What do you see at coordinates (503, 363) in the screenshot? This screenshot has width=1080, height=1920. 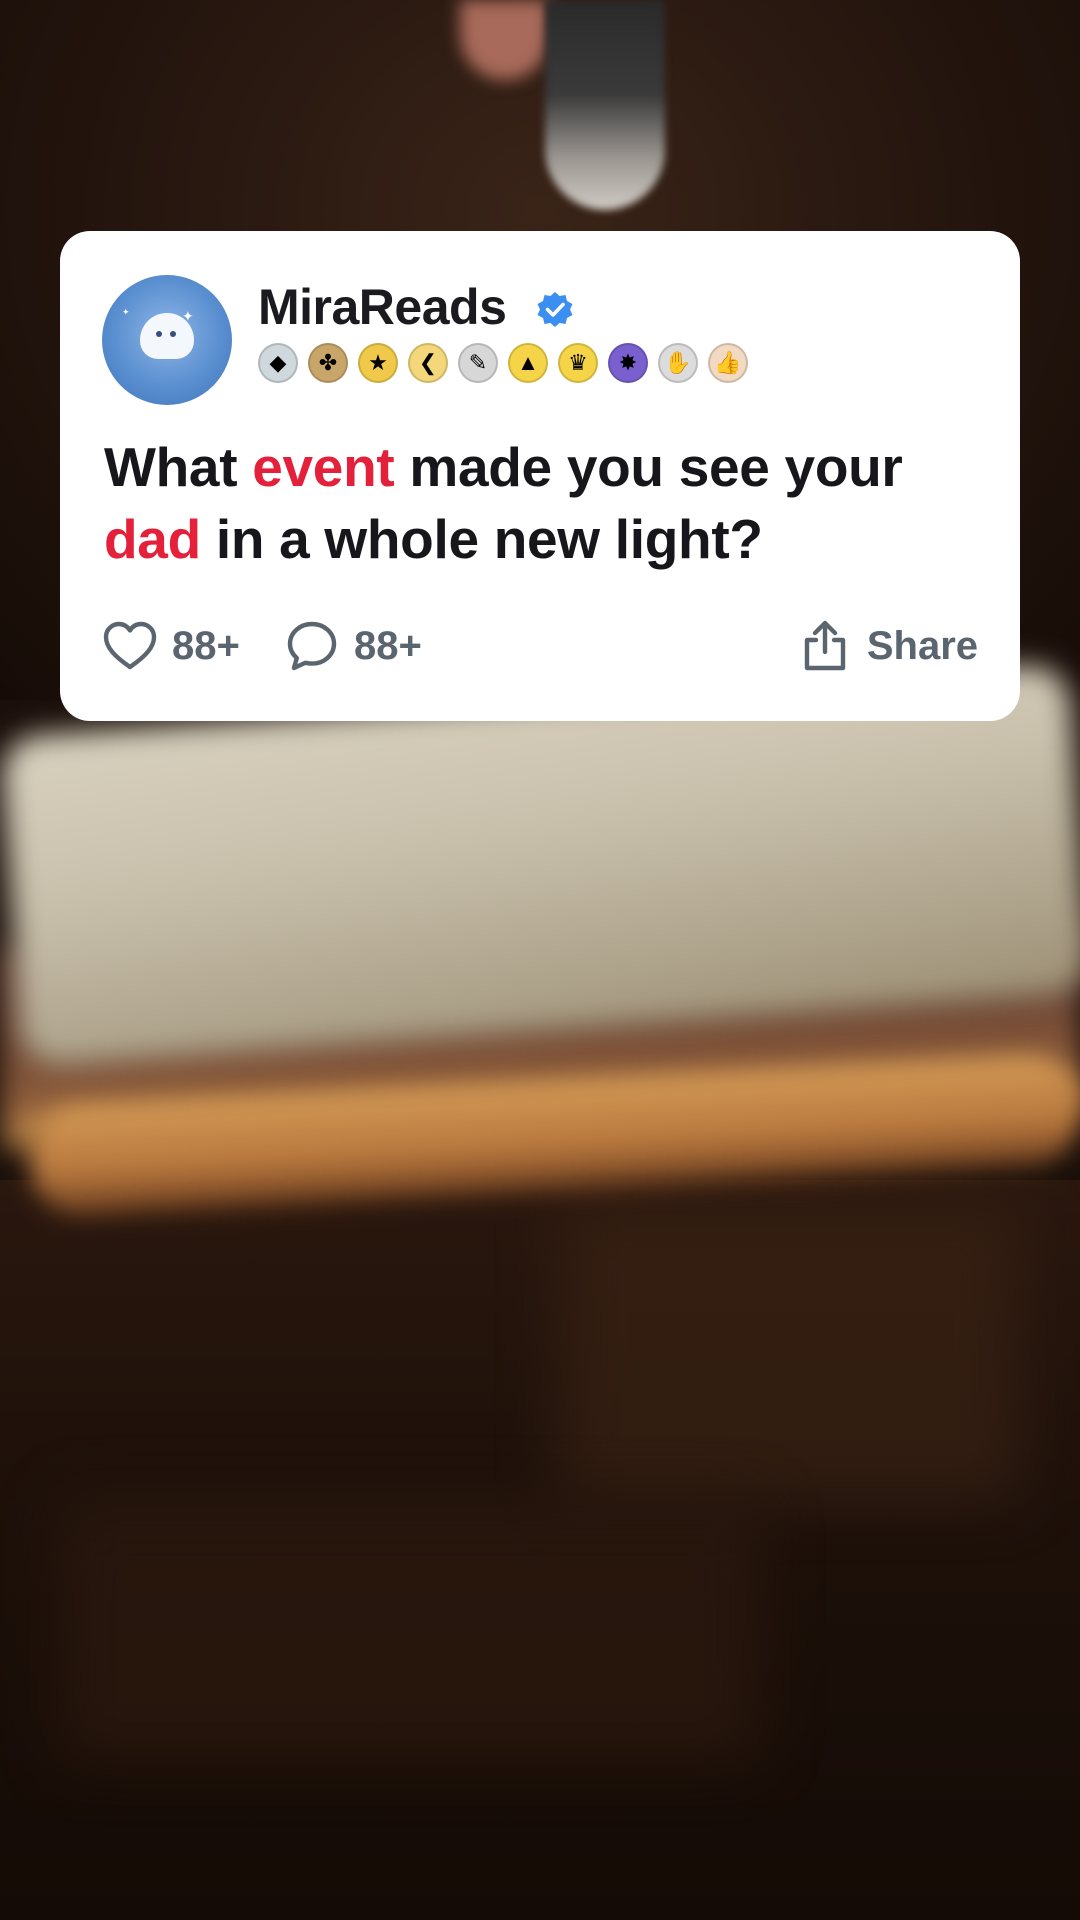 I see `achievement-badges: ◆ ✤ ★ ❮ ✎ ▲ ♛ ✸ ✋ 👍` at bounding box center [503, 363].